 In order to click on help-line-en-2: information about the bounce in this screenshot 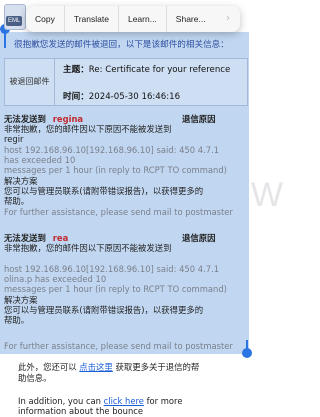, I will do `click(81, 411)`.